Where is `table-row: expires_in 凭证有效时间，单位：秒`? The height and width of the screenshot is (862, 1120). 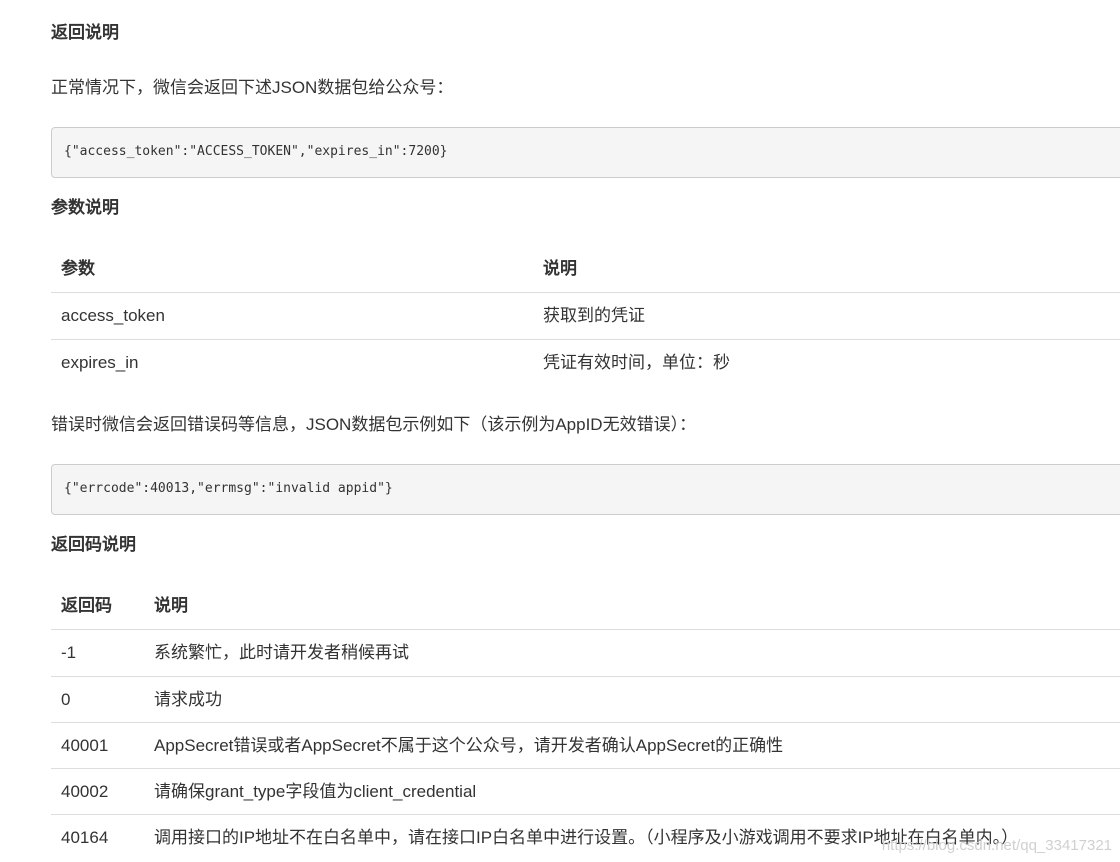 table-row: expires_in 凭证有效时间，单位：秒 is located at coordinates (585, 362).